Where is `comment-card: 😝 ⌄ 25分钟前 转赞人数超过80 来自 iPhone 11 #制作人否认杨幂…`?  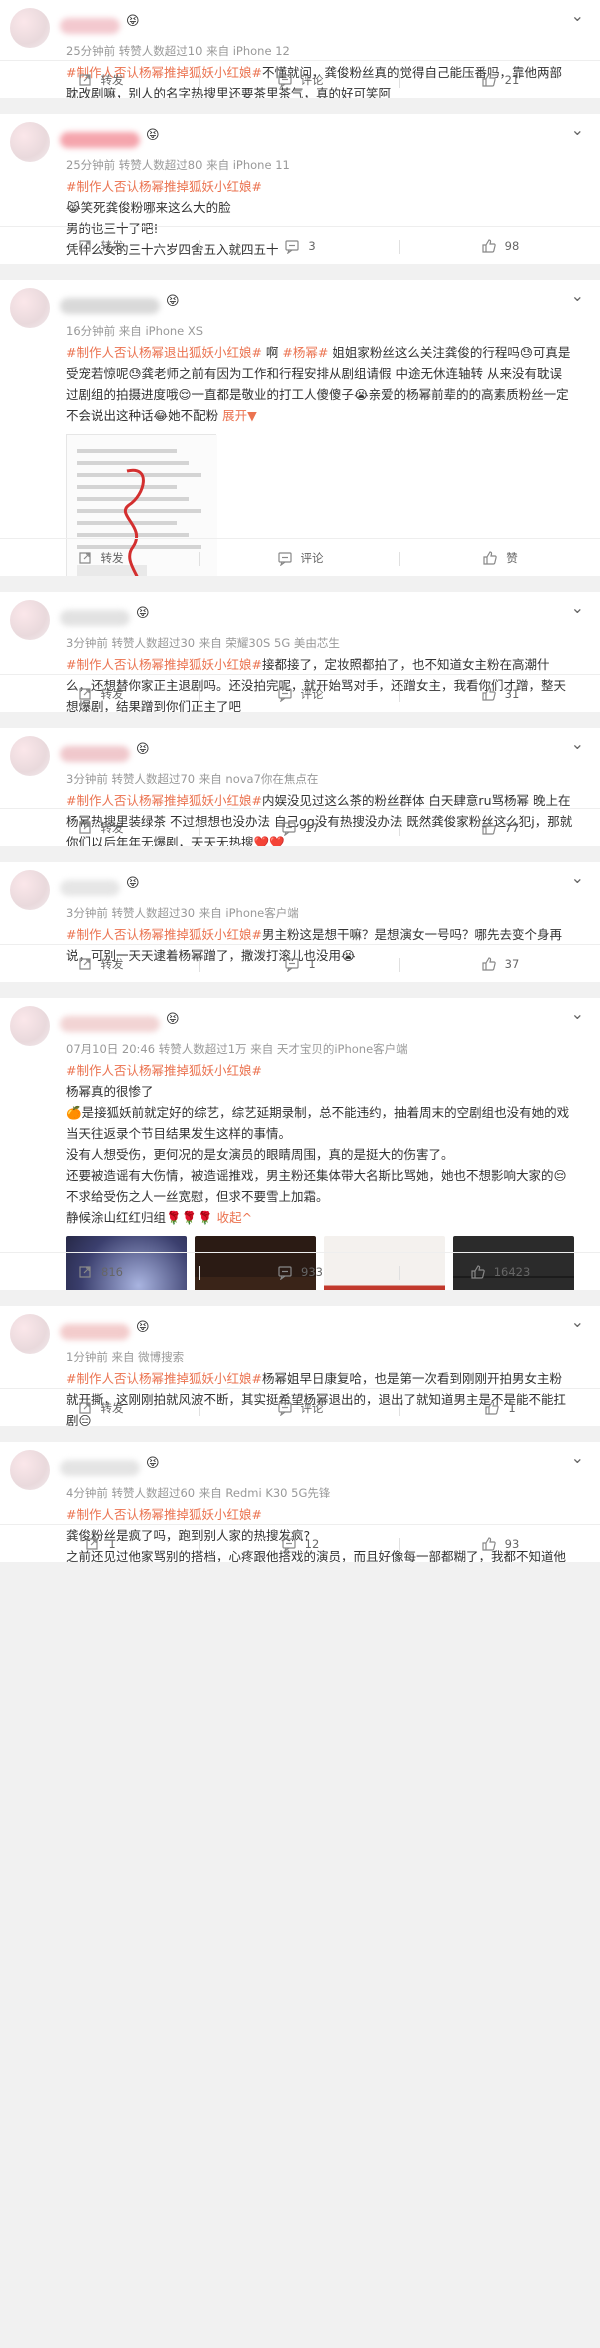 comment-card: 😝 ⌄ 25分钟前 转赞人数超过80 来自 iPhone 11 #制作人否认杨幂… is located at coordinates (300, 189).